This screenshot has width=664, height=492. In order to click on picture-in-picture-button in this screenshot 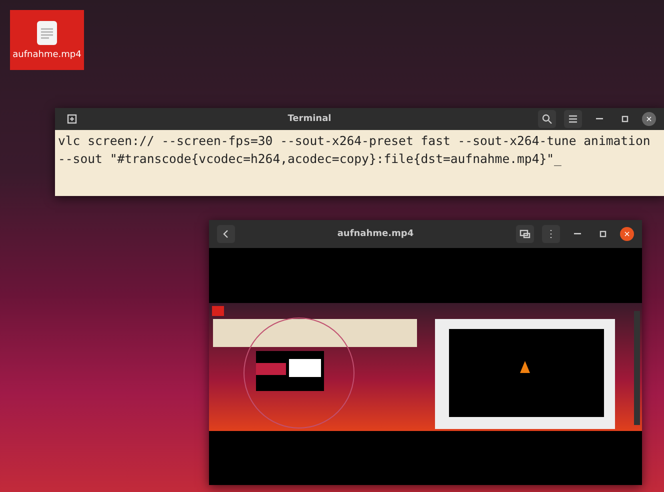, I will do `click(525, 234)`.